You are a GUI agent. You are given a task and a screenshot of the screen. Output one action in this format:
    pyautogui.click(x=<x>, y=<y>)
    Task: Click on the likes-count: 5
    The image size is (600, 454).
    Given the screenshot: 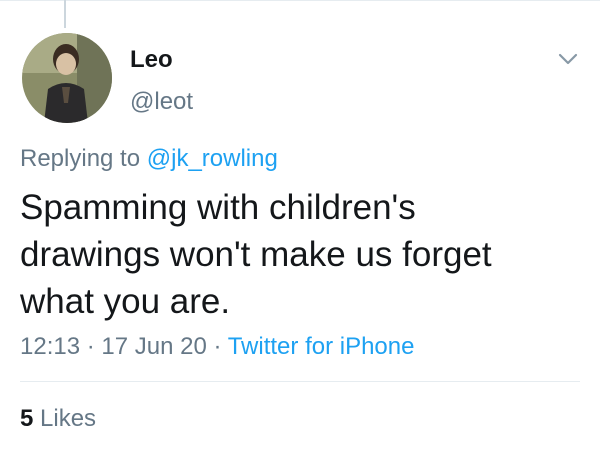 What is the action you would take?
    pyautogui.click(x=27, y=418)
    